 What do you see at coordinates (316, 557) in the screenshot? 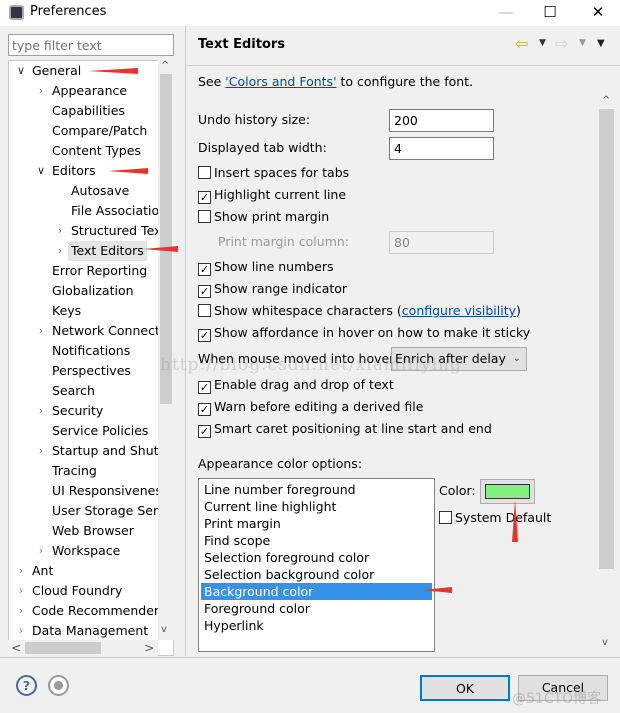
I see `color-option-item: Selection foreground color` at bounding box center [316, 557].